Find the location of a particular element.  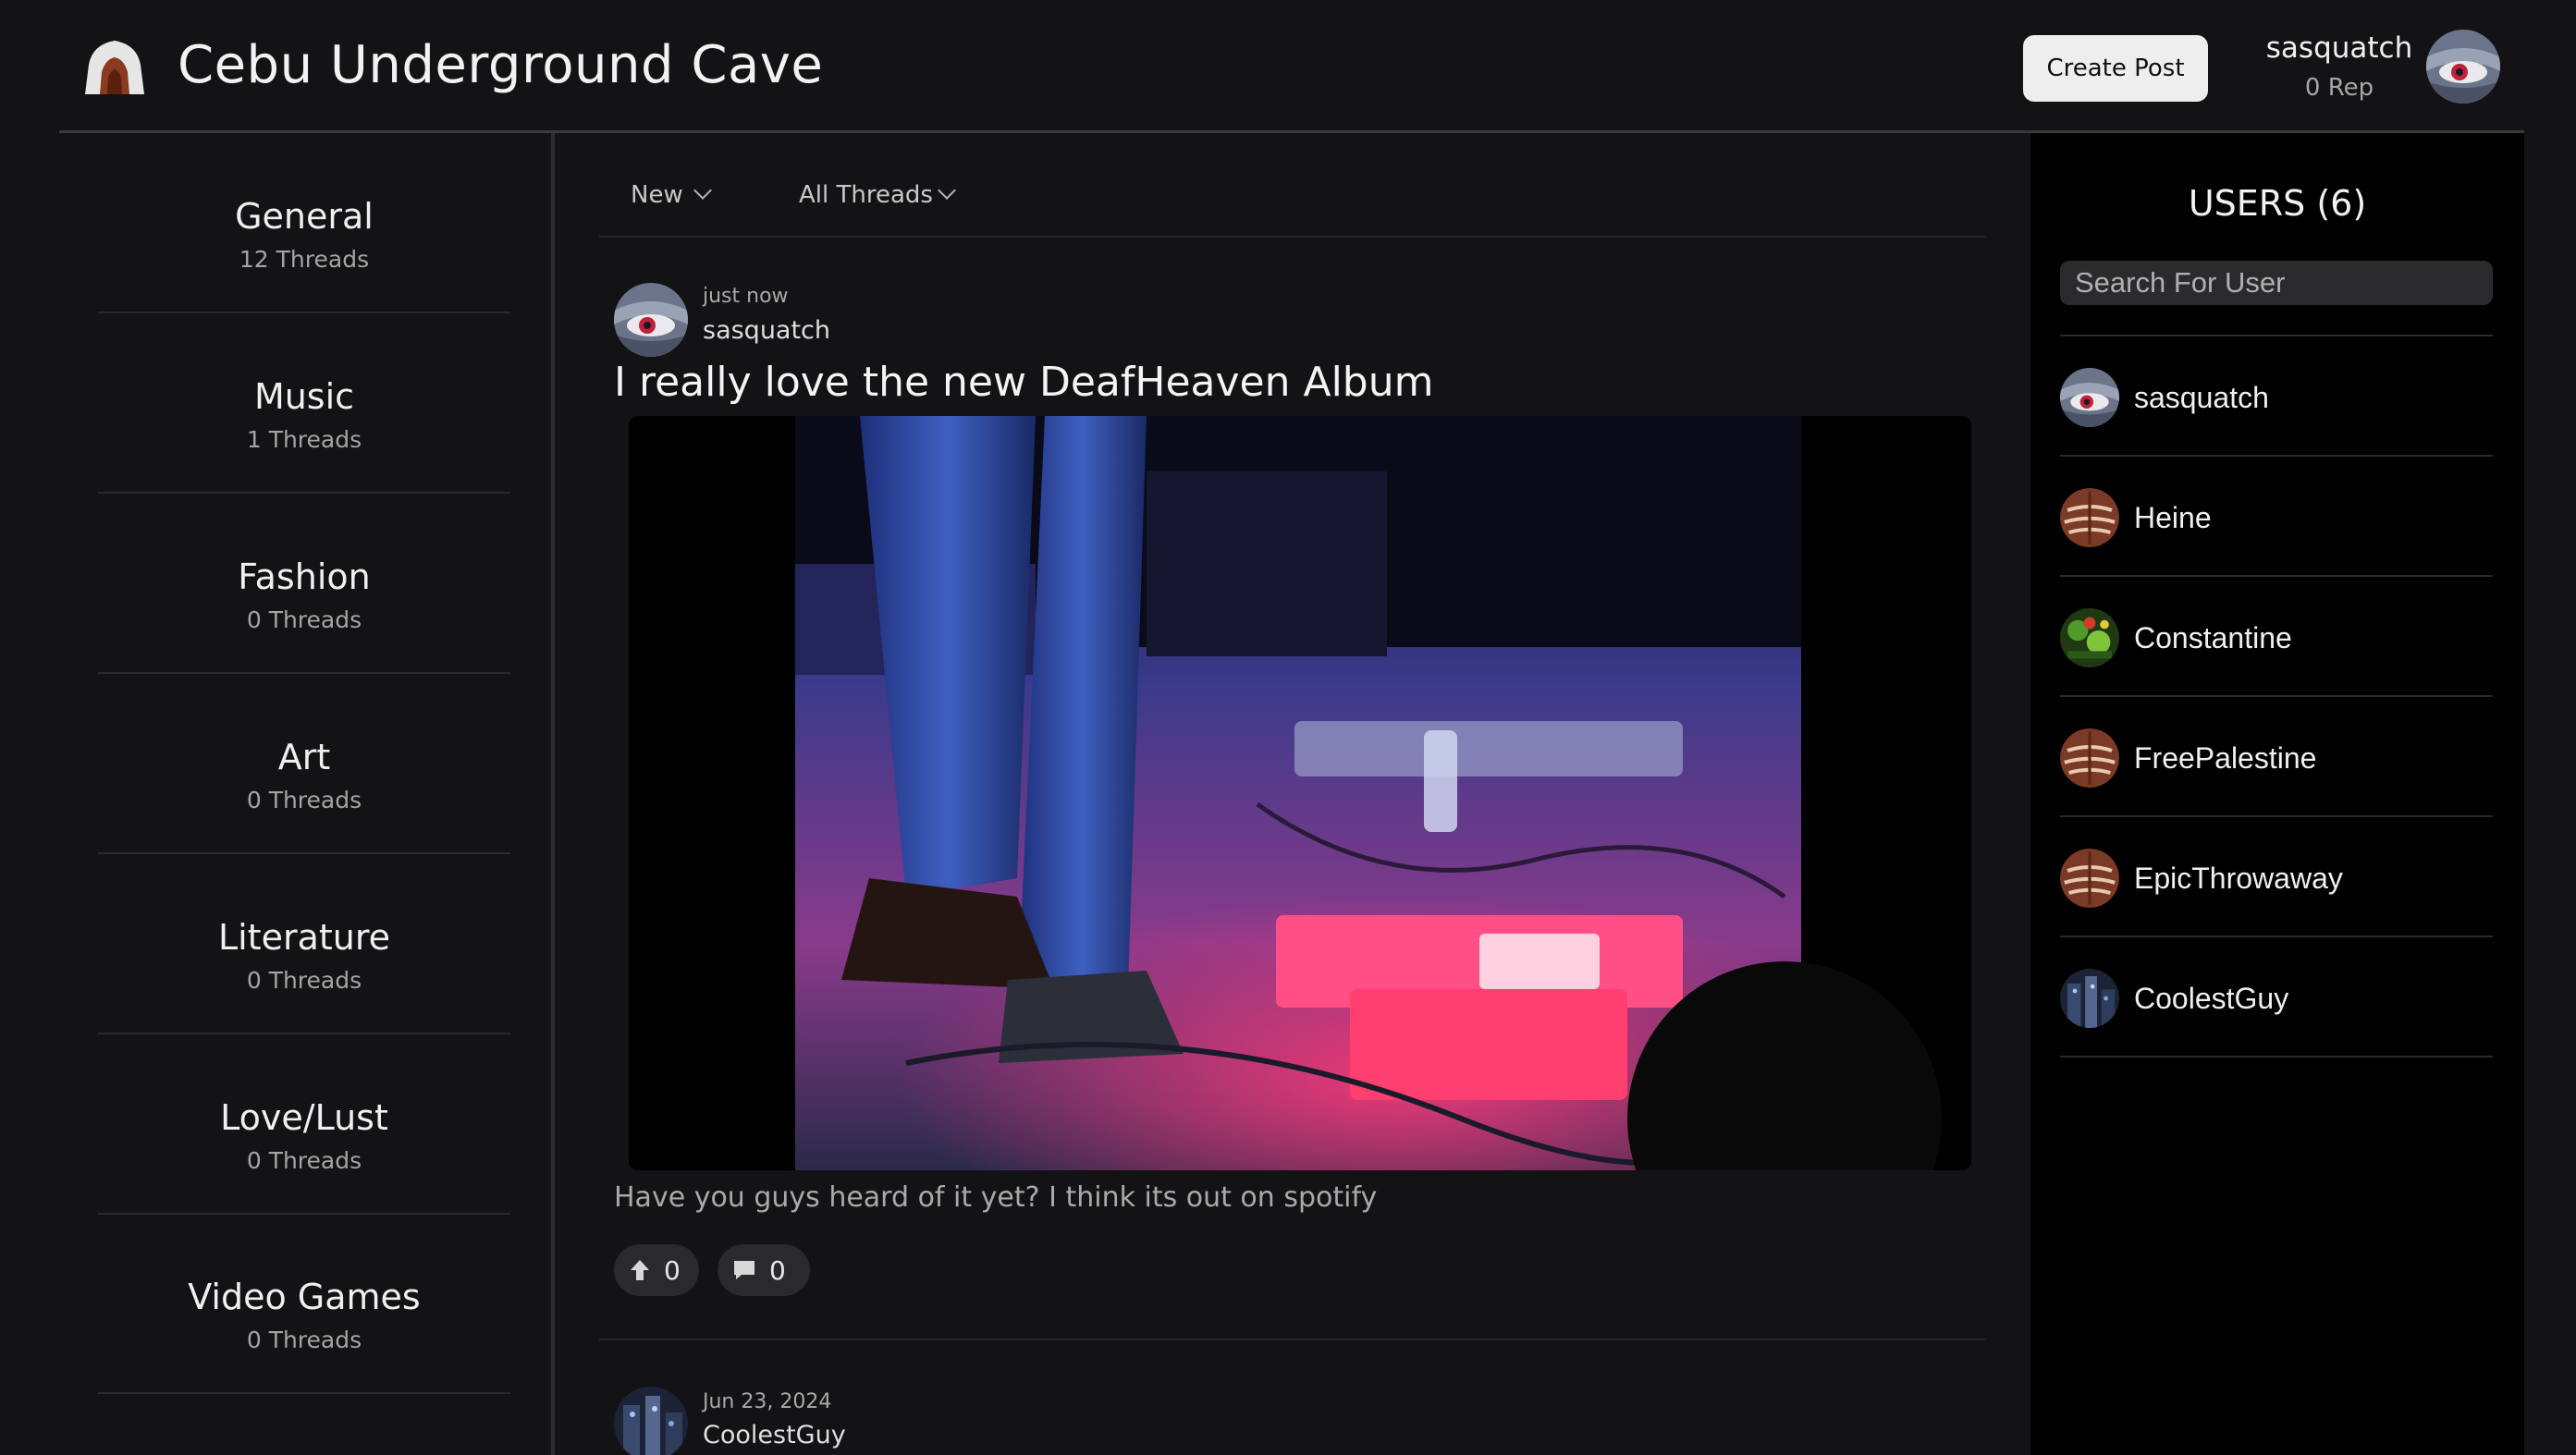

user-list-item: sasquatch is located at coordinates (2276, 396).